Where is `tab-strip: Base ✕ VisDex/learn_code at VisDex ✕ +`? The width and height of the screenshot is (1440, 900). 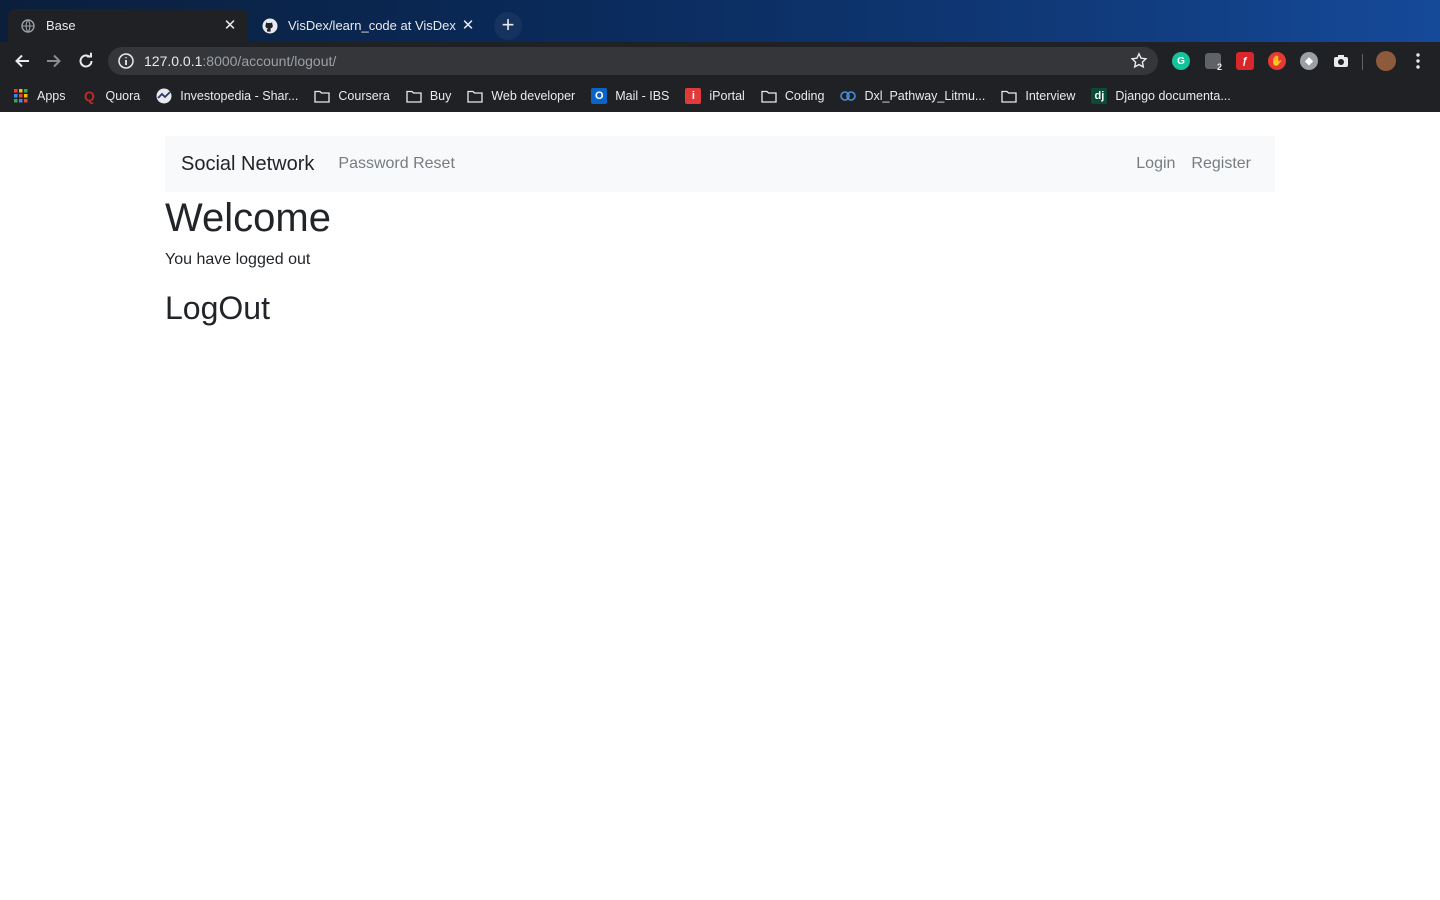
tab-strip: Base ✕ VisDex/learn_code at VisDex ✕ + is located at coordinates (720, 21).